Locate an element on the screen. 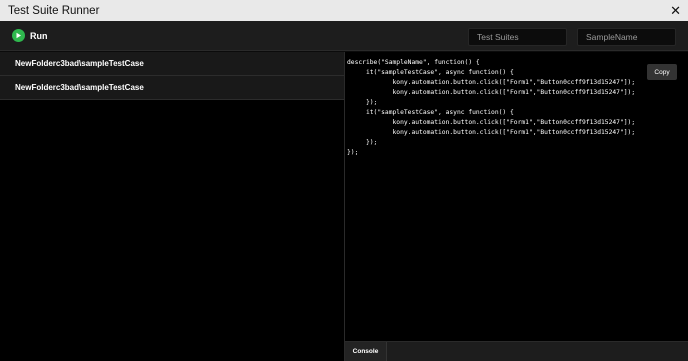 This screenshot has width=688, height=361. toolbar: Run is located at coordinates (344, 36).